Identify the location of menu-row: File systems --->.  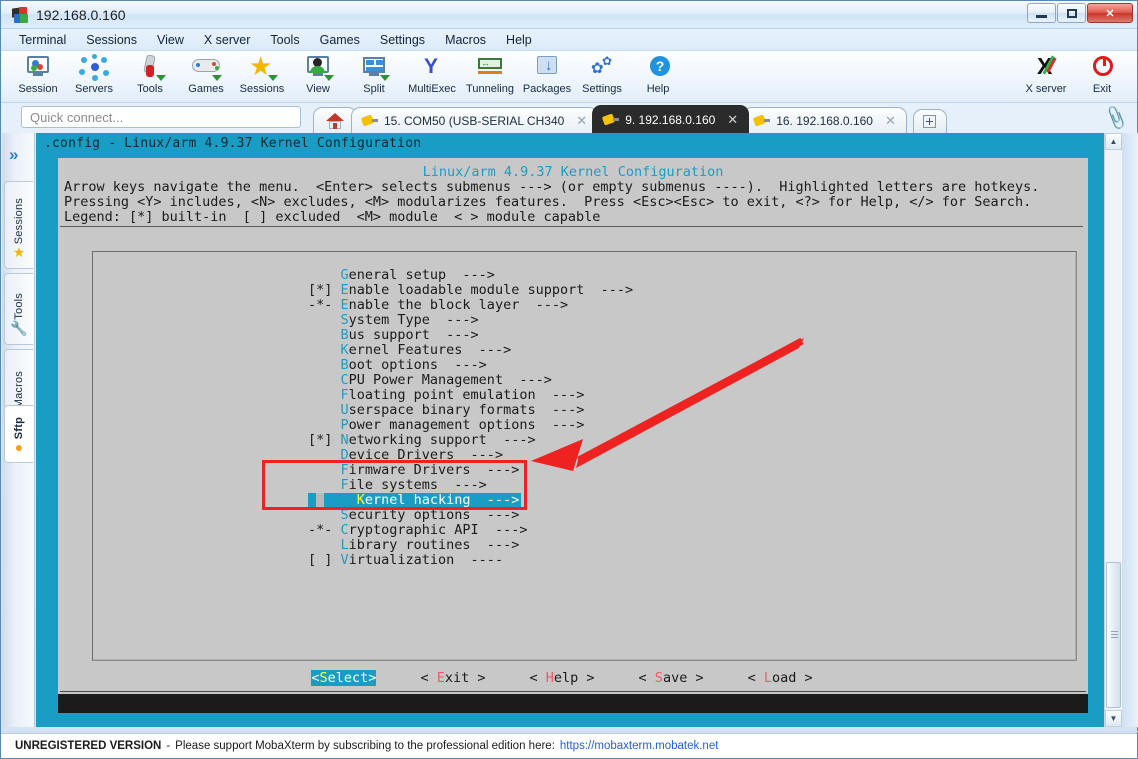
(688, 485).